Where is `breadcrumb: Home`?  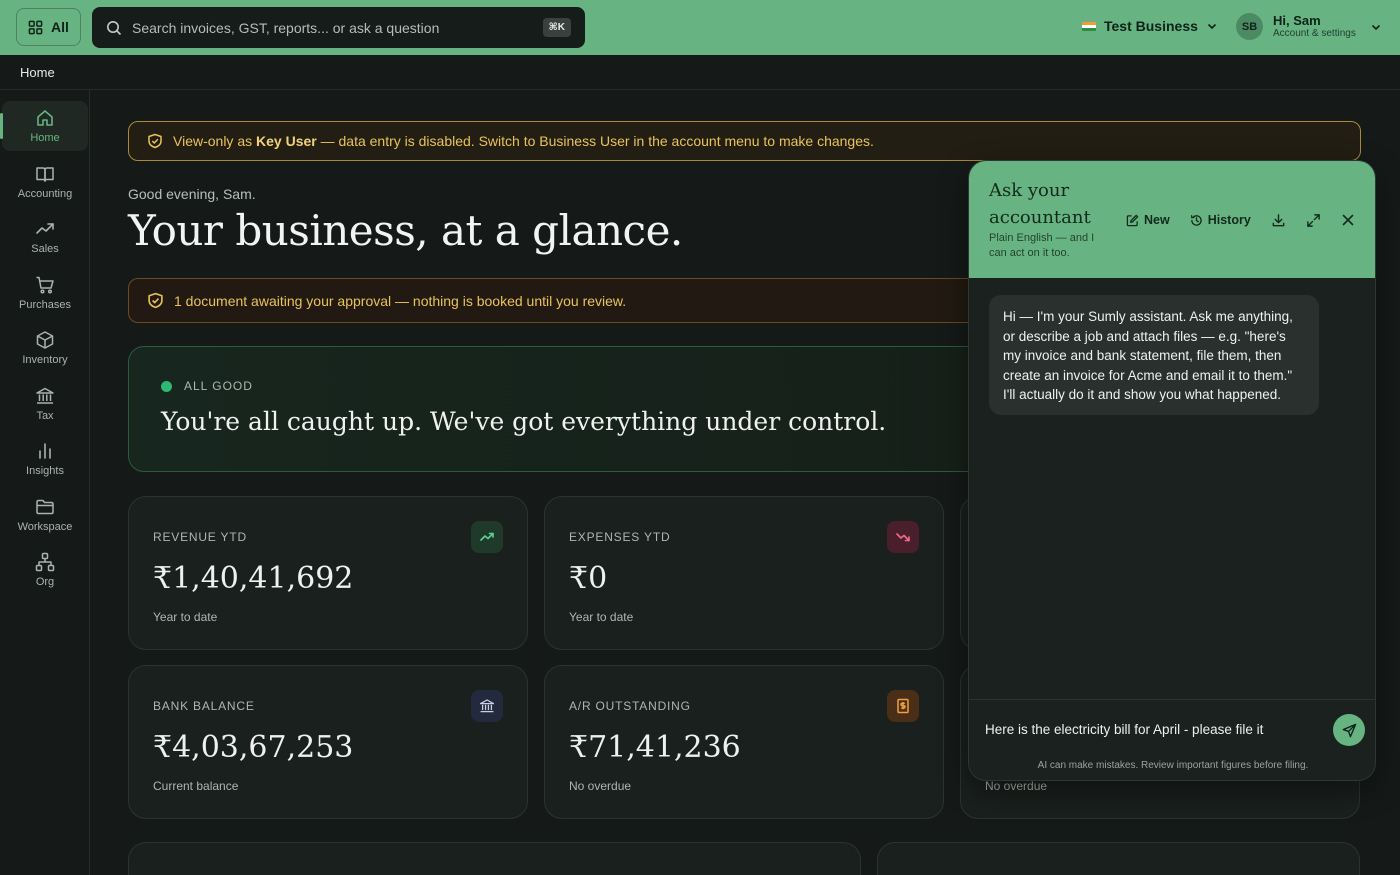
breadcrumb: Home is located at coordinates (700, 72).